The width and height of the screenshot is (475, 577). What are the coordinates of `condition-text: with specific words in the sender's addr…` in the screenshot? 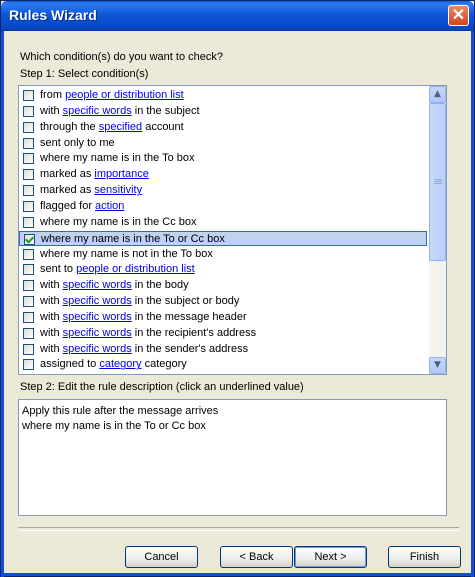 It's located at (144, 349).